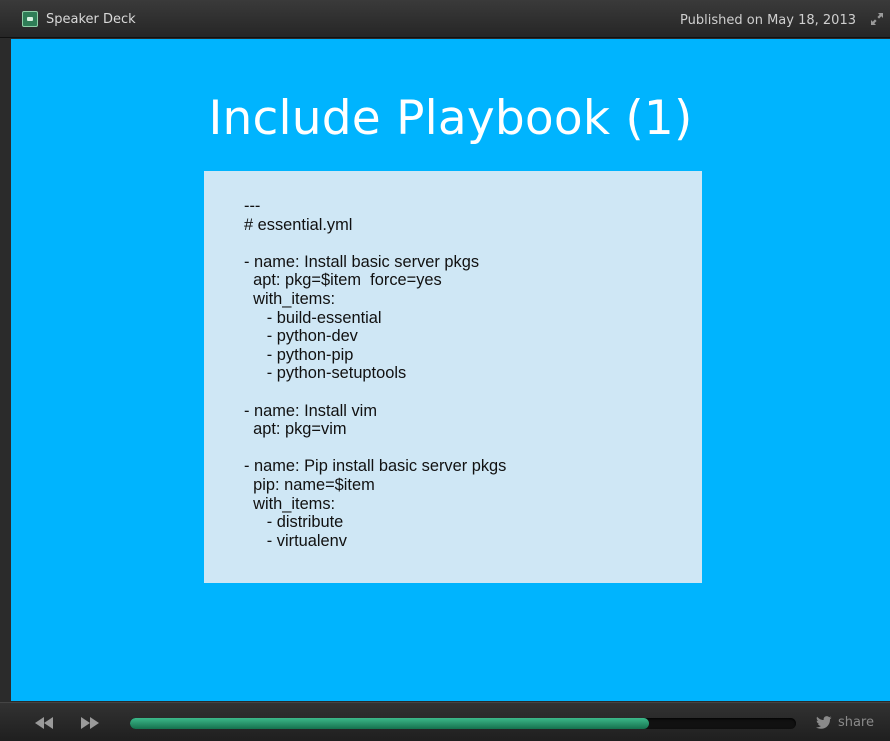 The width and height of the screenshot is (890, 741). Describe the element at coordinates (823, 722) in the screenshot. I see `twitter-bird-icon` at that location.